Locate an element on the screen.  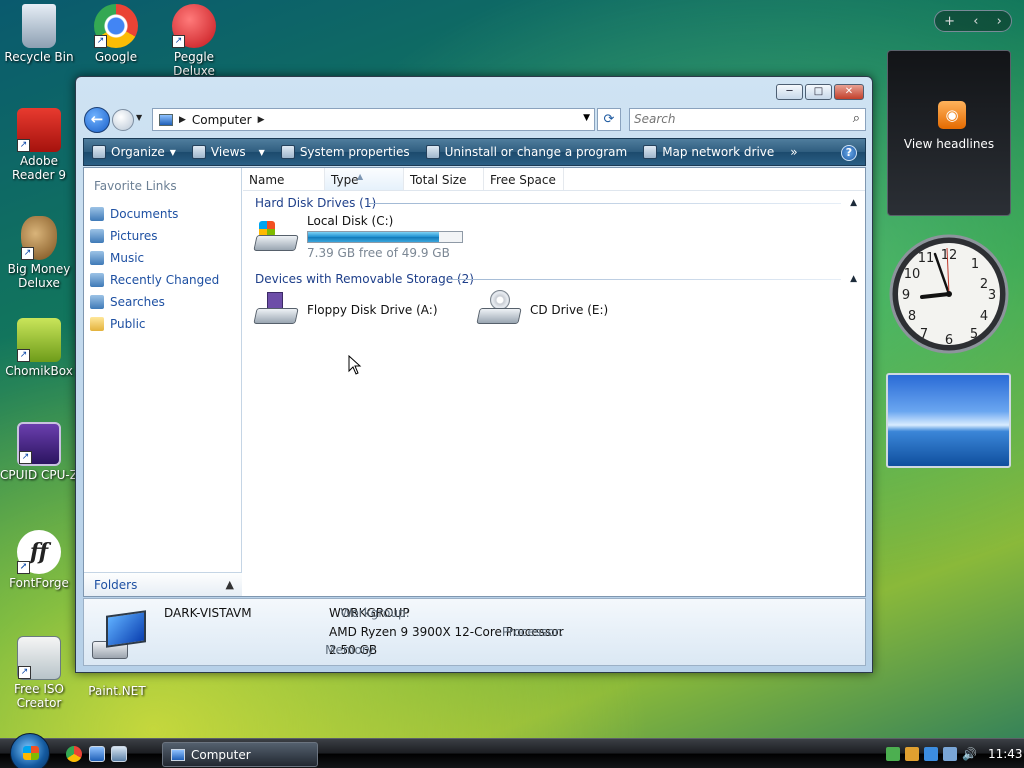
back-button: ← is located at coordinates (97, 120).